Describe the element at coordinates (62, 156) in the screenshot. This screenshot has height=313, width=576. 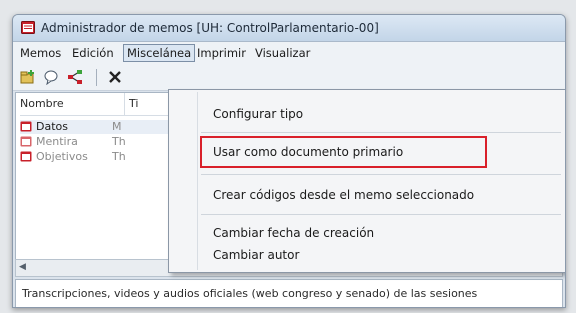
I see `row-name: Objetivos` at that location.